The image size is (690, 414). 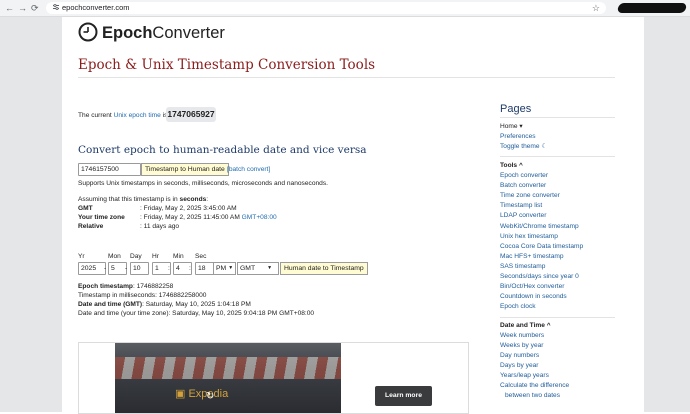 What do you see at coordinates (202, 394) in the screenshot?
I see `ad-brand: ▣ Expedia` at bounding box center [202, 394].